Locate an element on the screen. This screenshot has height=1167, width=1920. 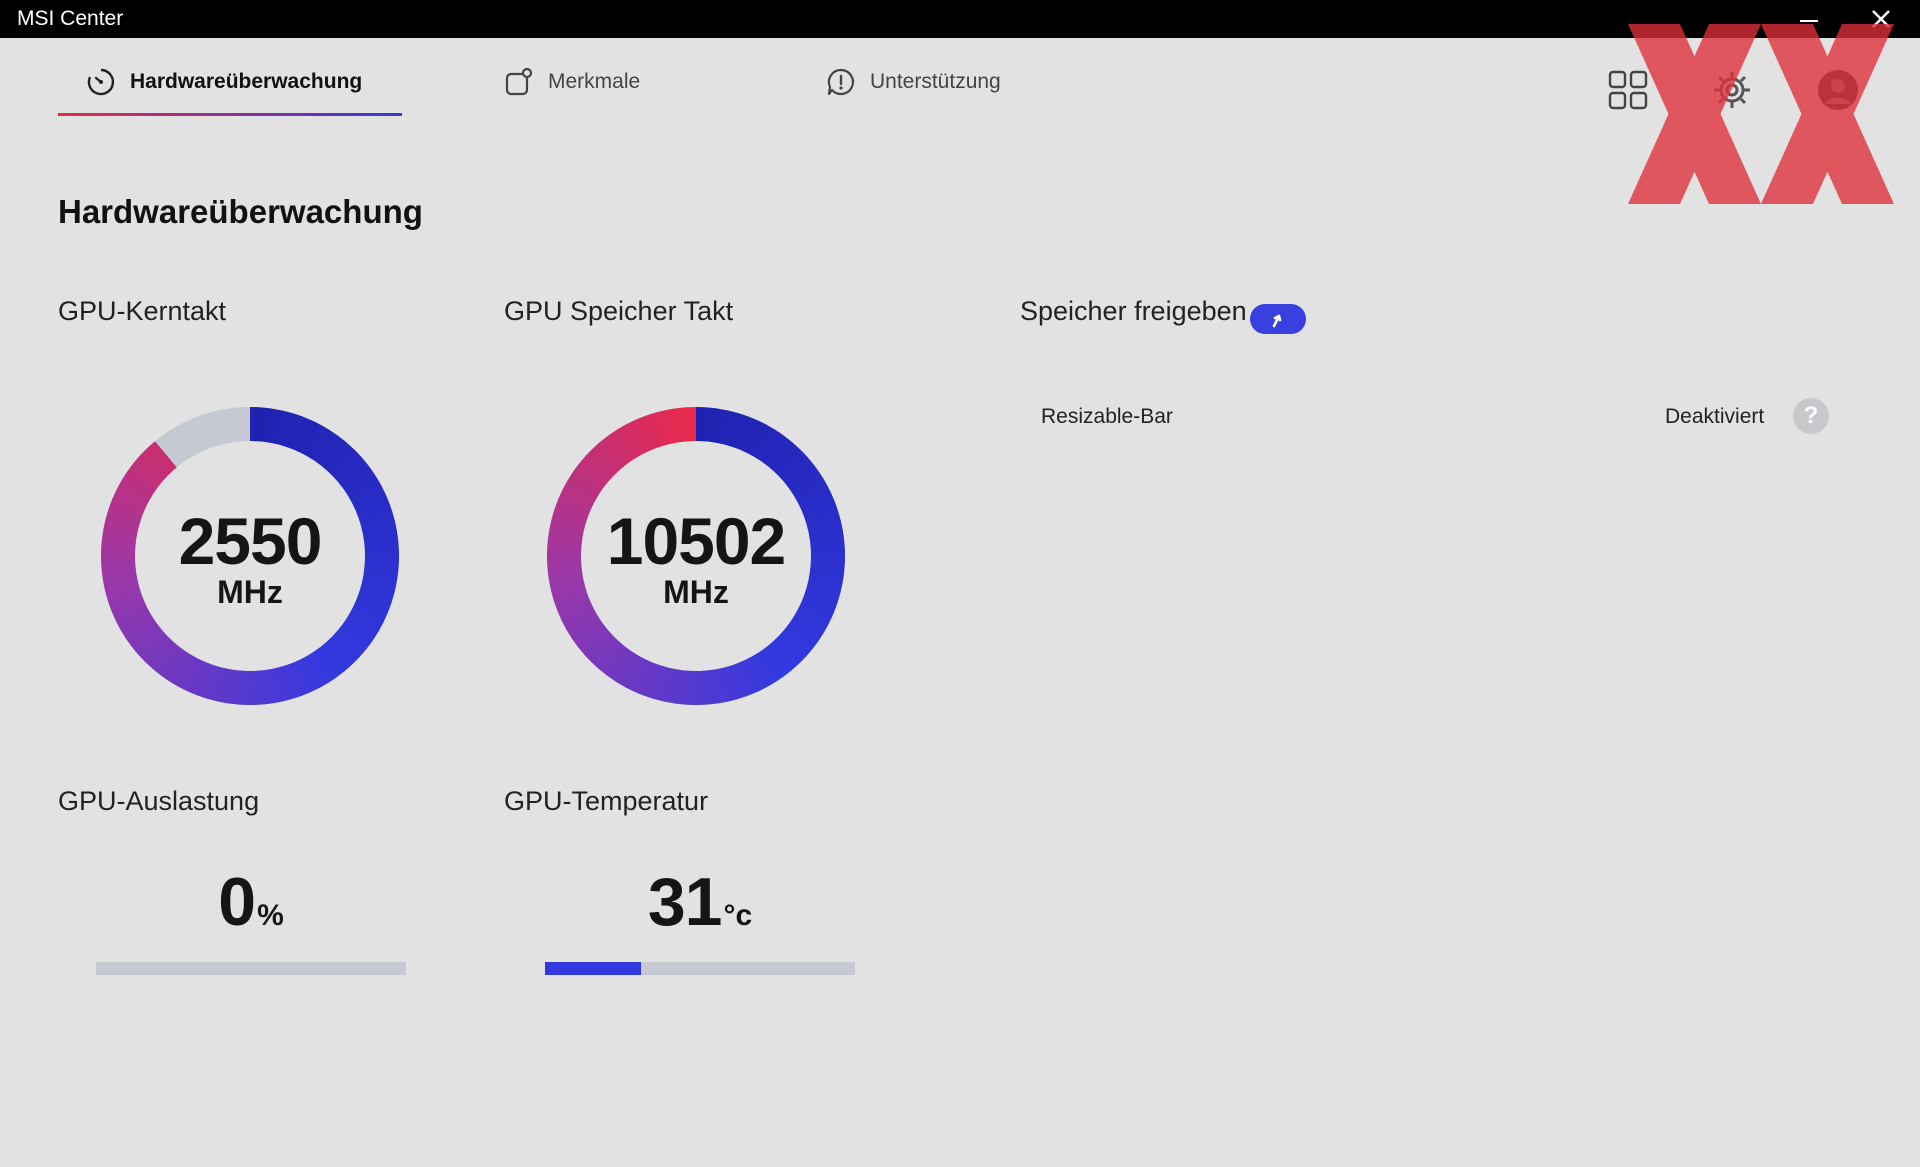
temperature-bar-fill is located at coordinates (593, 968).